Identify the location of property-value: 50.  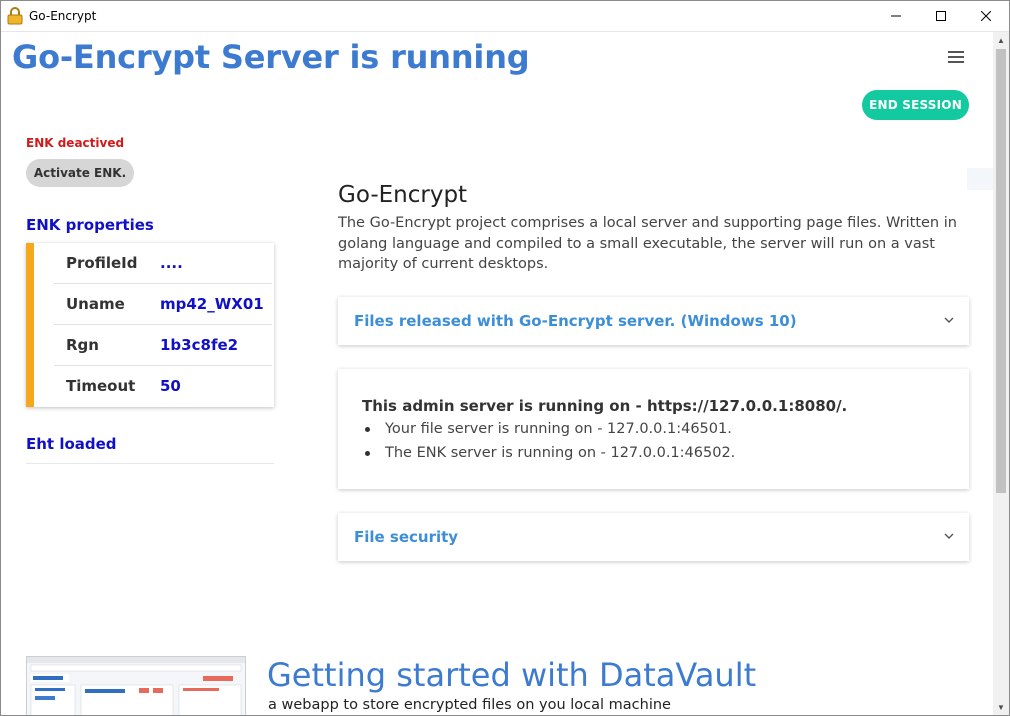
(170, 386).